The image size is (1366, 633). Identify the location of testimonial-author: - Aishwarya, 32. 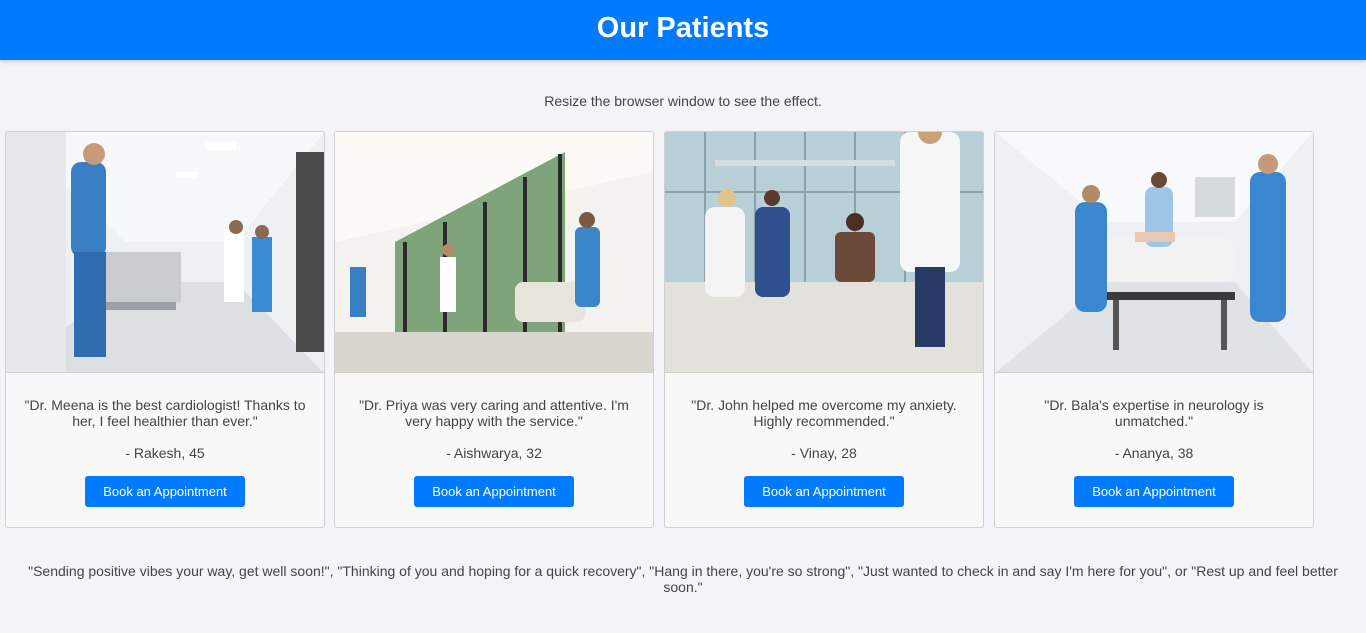
(494, 453).